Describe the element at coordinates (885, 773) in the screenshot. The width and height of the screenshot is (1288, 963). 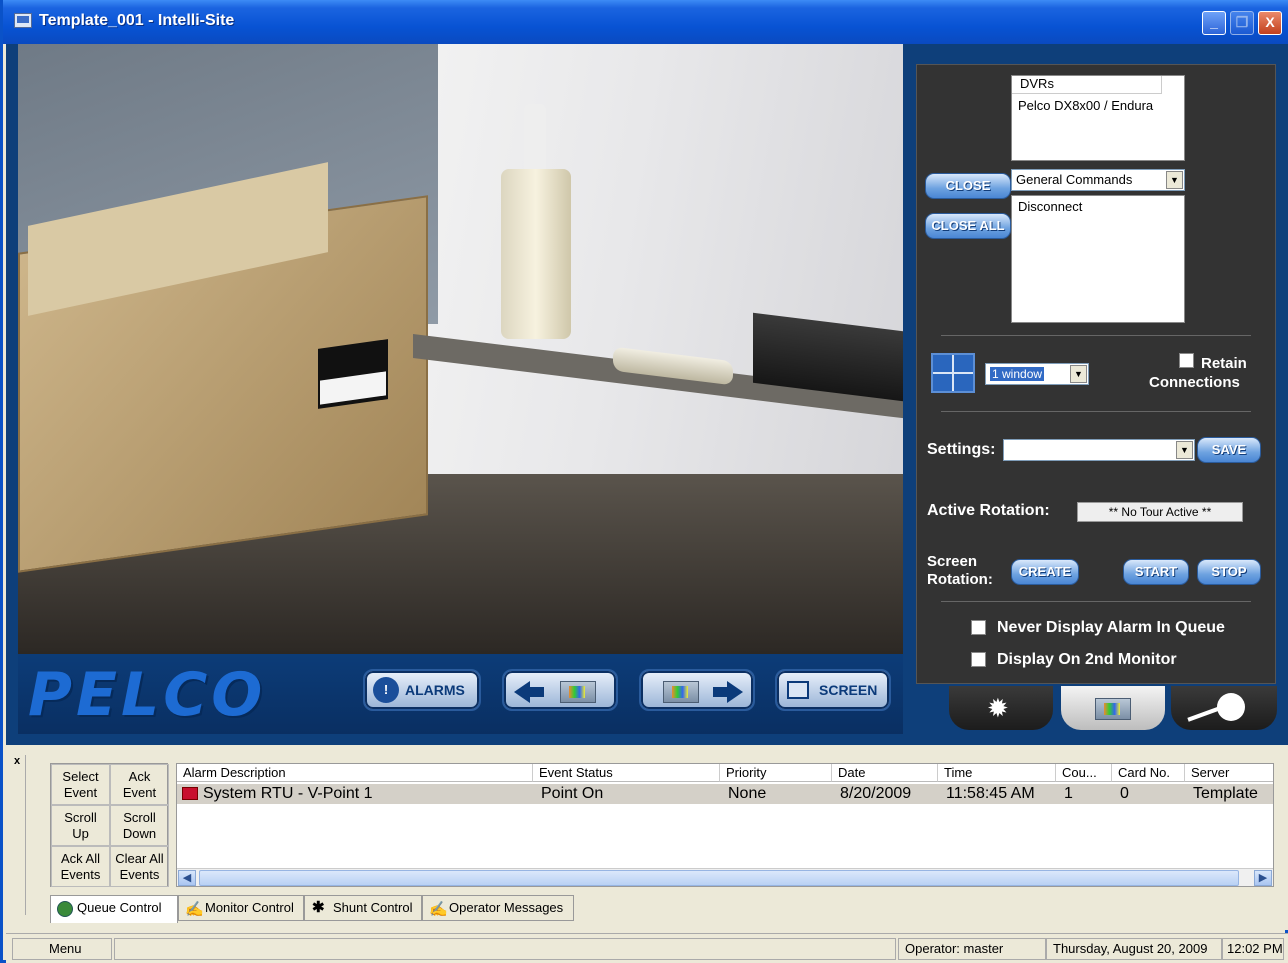
I see `column-header: Date` at that location.